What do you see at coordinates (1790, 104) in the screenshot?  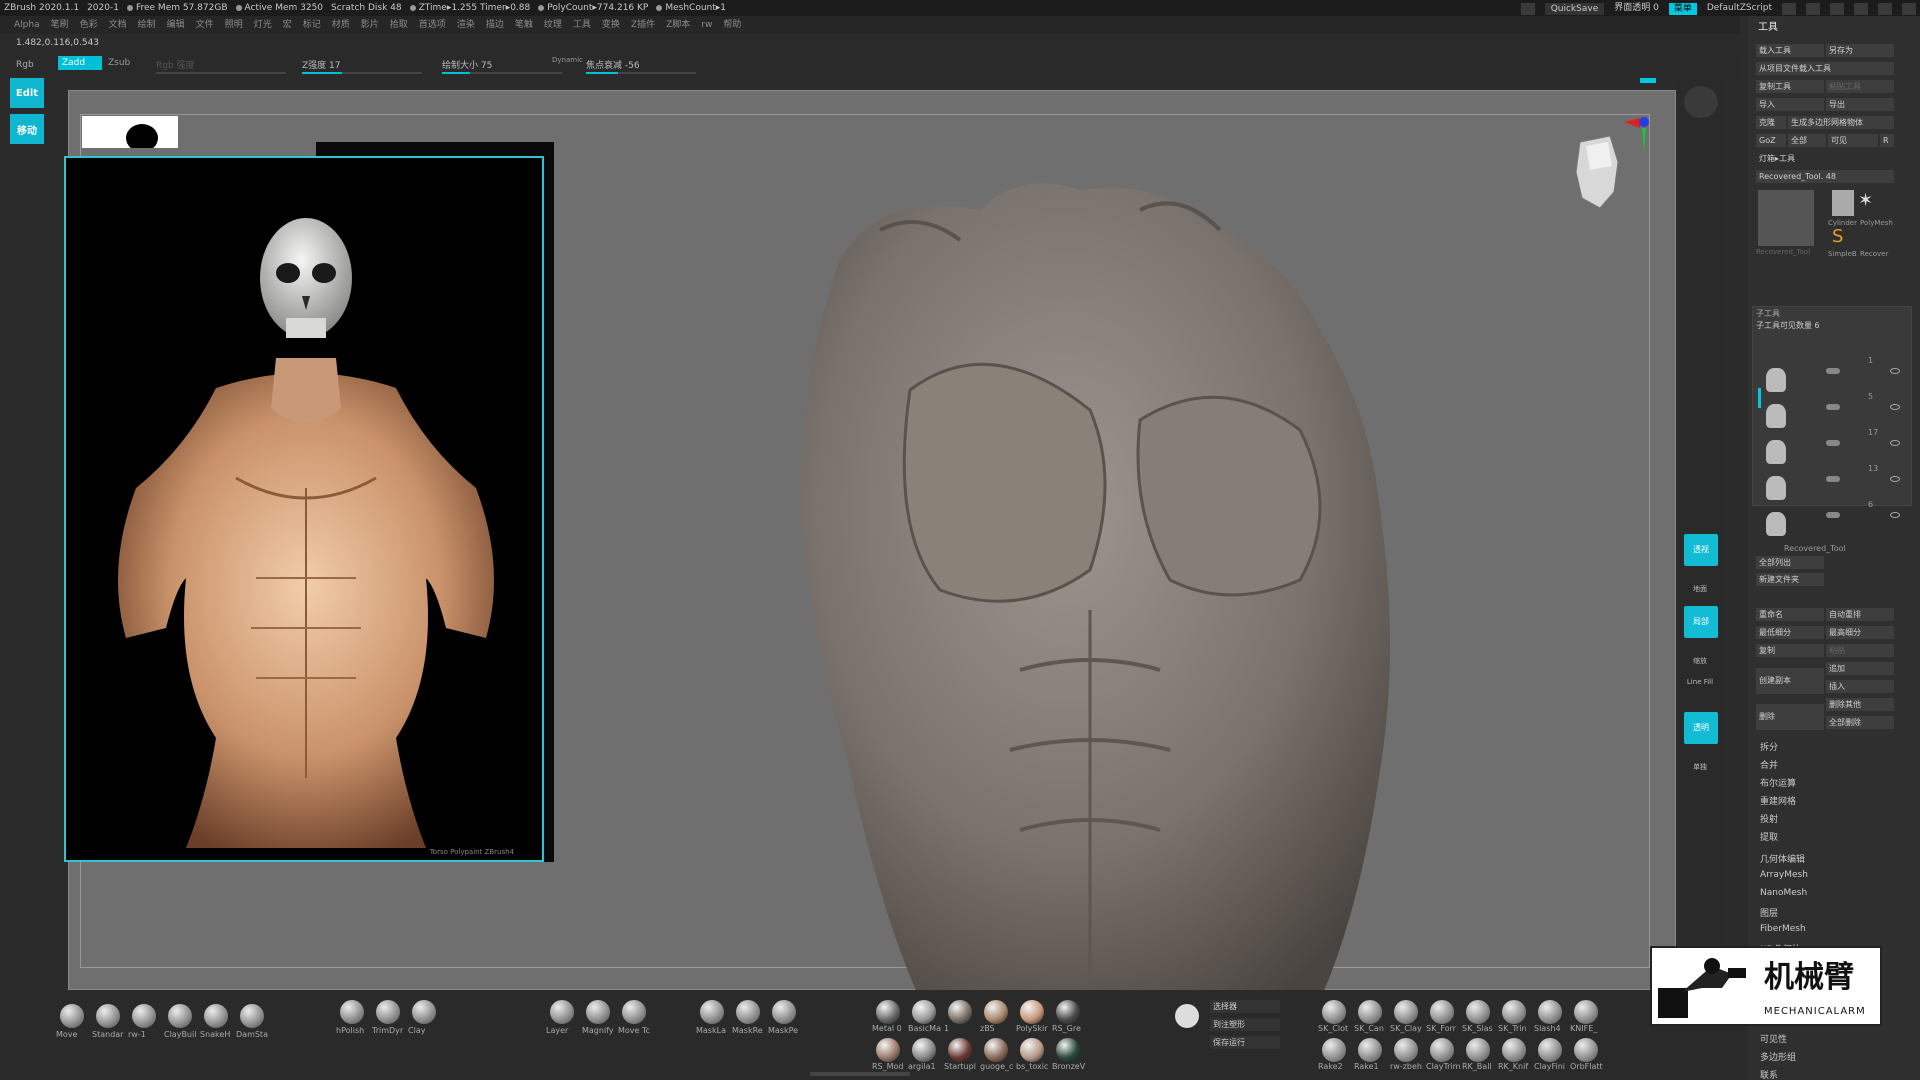 I see `import-button: 导入` at bounding box center [1790, 104].